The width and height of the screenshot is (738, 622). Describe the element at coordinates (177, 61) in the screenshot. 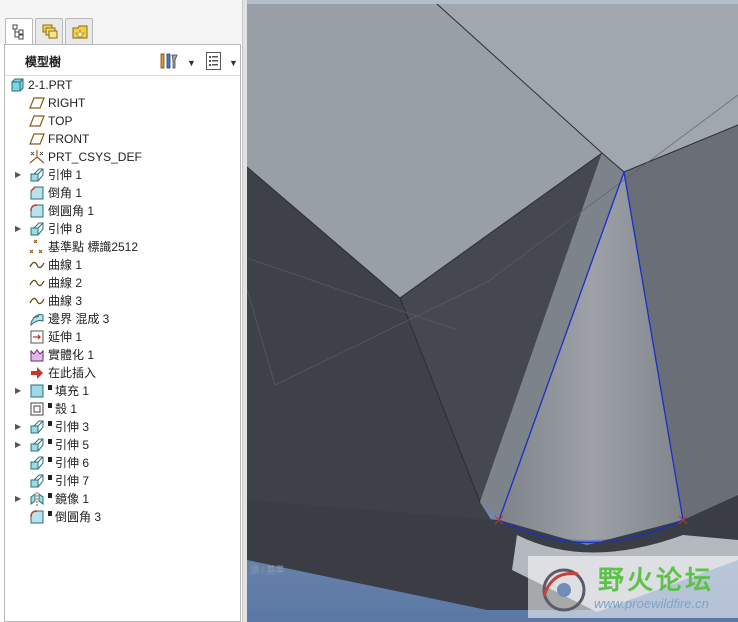

I see `tree-settings-button: ▼` at that location.